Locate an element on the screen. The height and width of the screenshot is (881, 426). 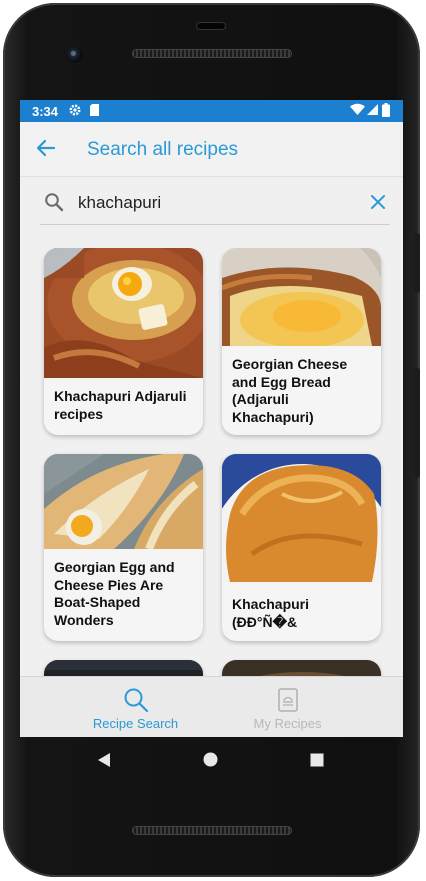
volume-button is located at coordinates (417, 263).